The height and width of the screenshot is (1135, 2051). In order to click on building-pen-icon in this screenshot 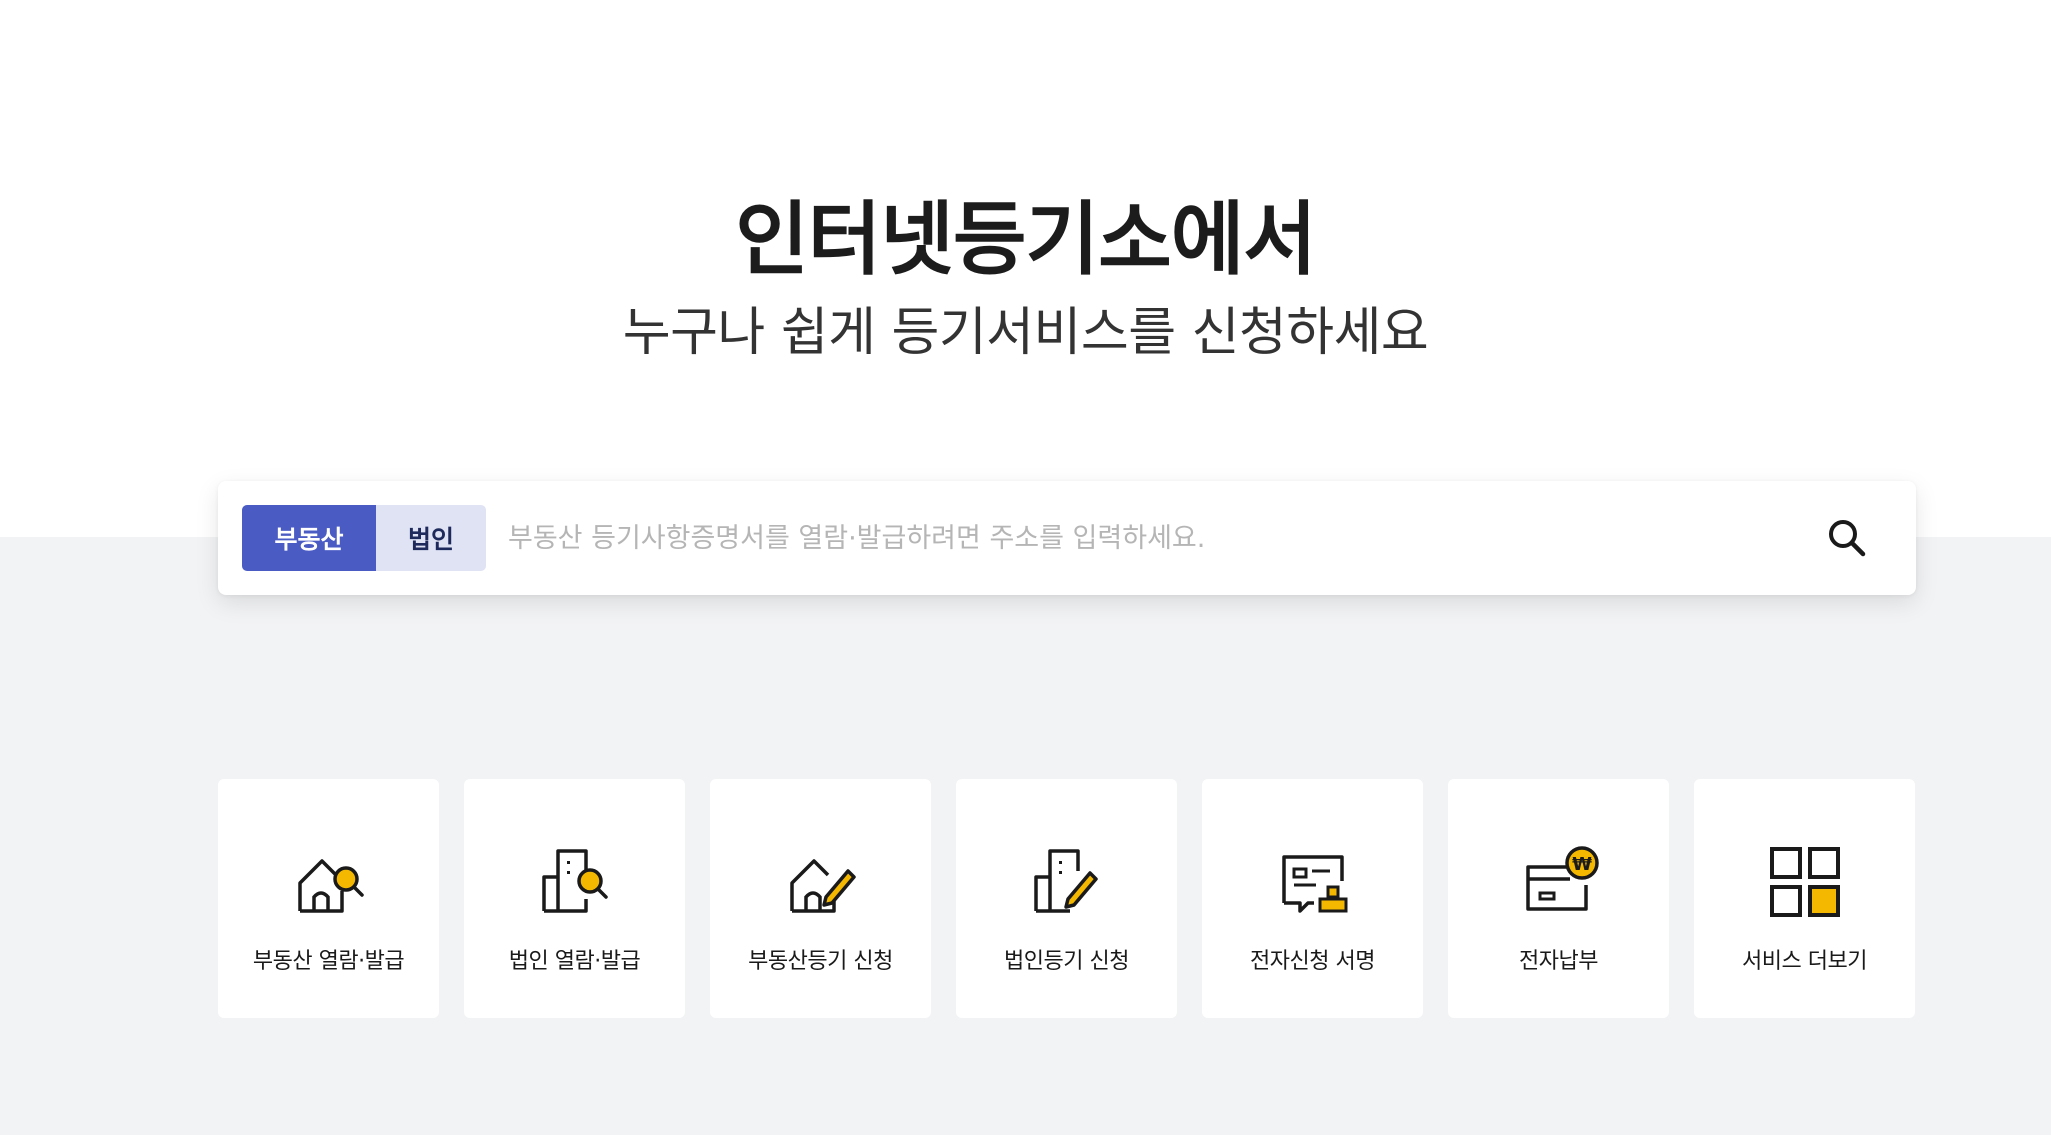, I will do `click(1065, 881)`.